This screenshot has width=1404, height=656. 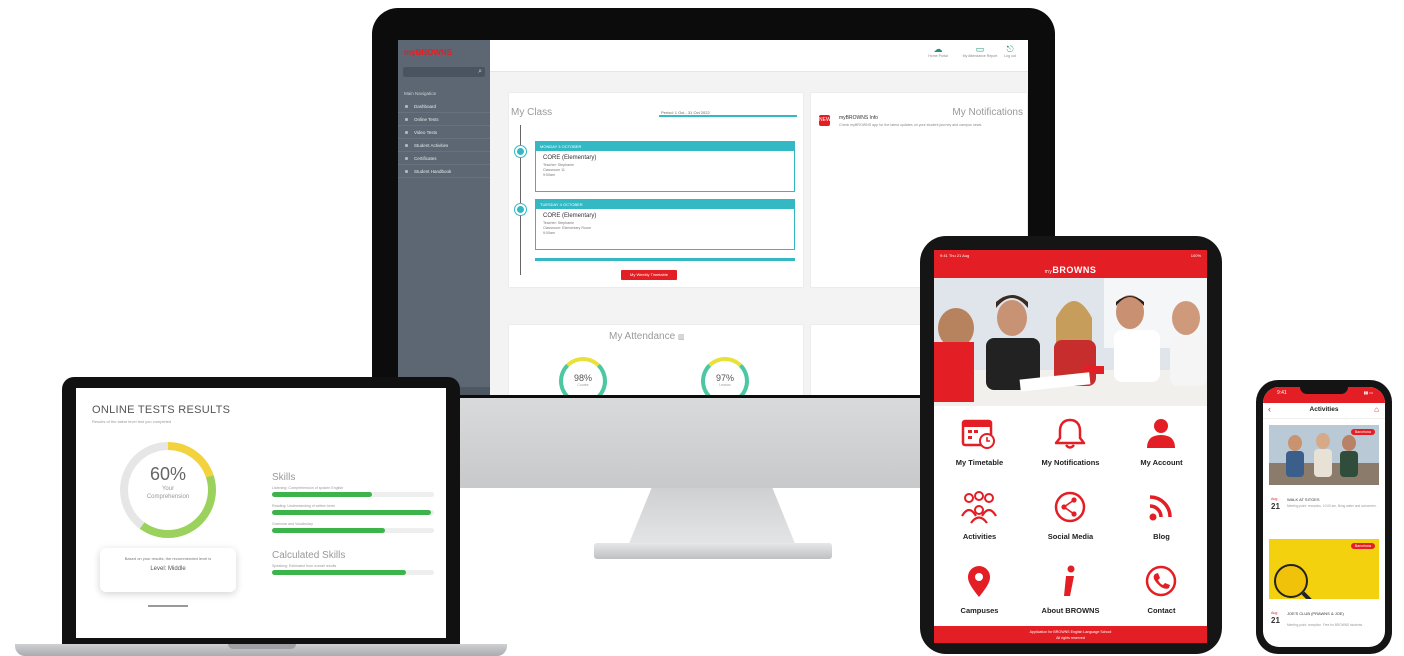 What do you see at coordinates (168, 474) in the screenshot?
I see `donut-value: 60%` at bounding box center [168, 474].